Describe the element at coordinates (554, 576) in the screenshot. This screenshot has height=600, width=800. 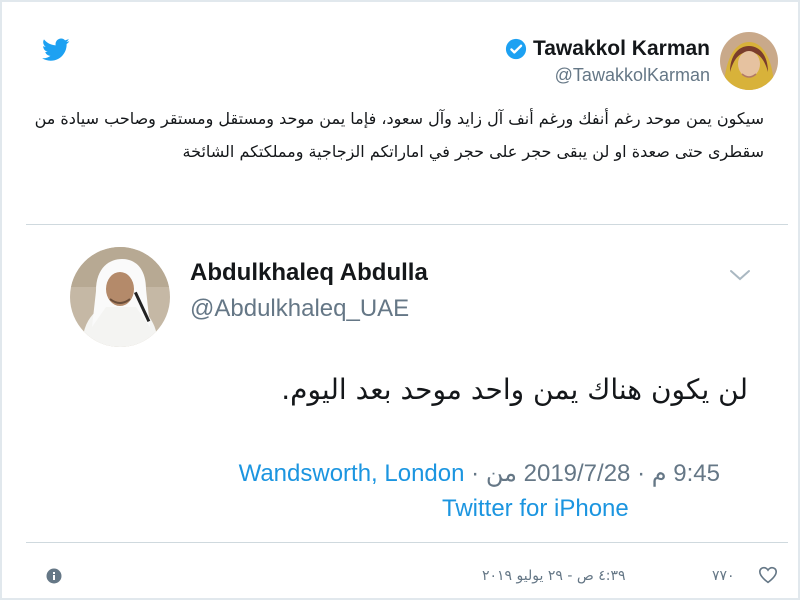
I see `tweet-date: ٤:٣٩ ص - ٢٩ يوليو ٢٠١٩` at that location.